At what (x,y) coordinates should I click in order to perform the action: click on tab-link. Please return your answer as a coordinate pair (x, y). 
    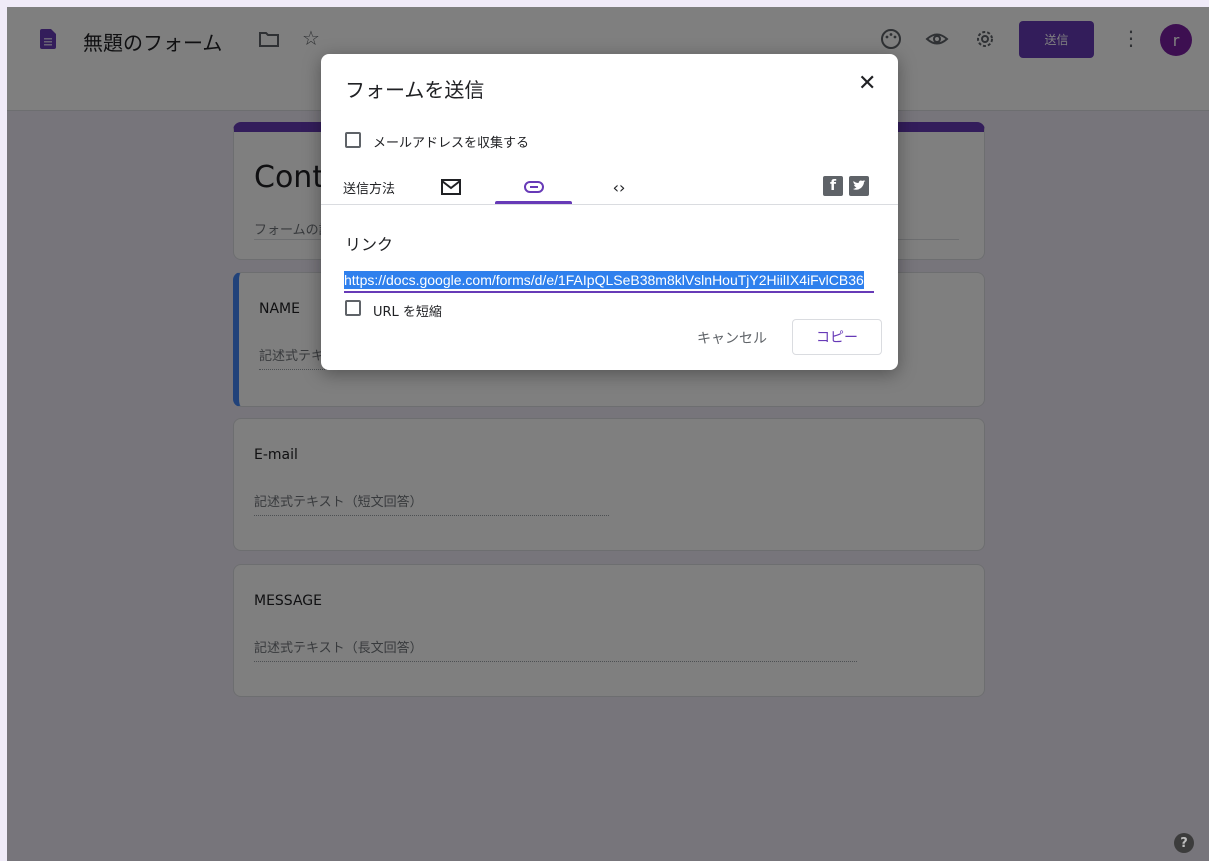
    Looking at the image, I should click on (534, 187).